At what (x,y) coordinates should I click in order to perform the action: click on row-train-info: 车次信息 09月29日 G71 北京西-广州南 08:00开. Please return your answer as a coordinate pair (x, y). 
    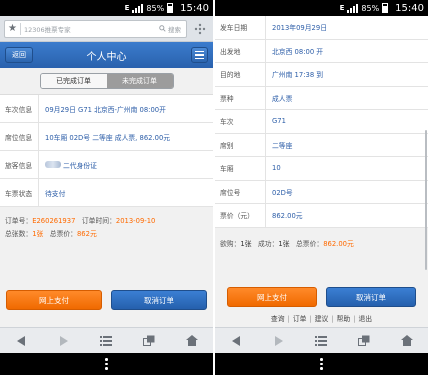
    Looking at the image, I should click on (106, 109).